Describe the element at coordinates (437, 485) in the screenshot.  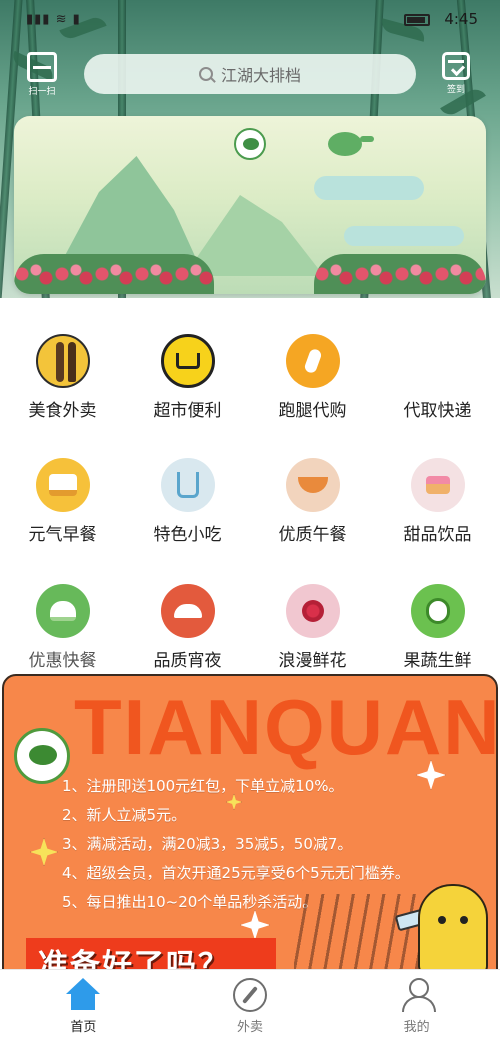
I see `cupcake-icon` at that location.